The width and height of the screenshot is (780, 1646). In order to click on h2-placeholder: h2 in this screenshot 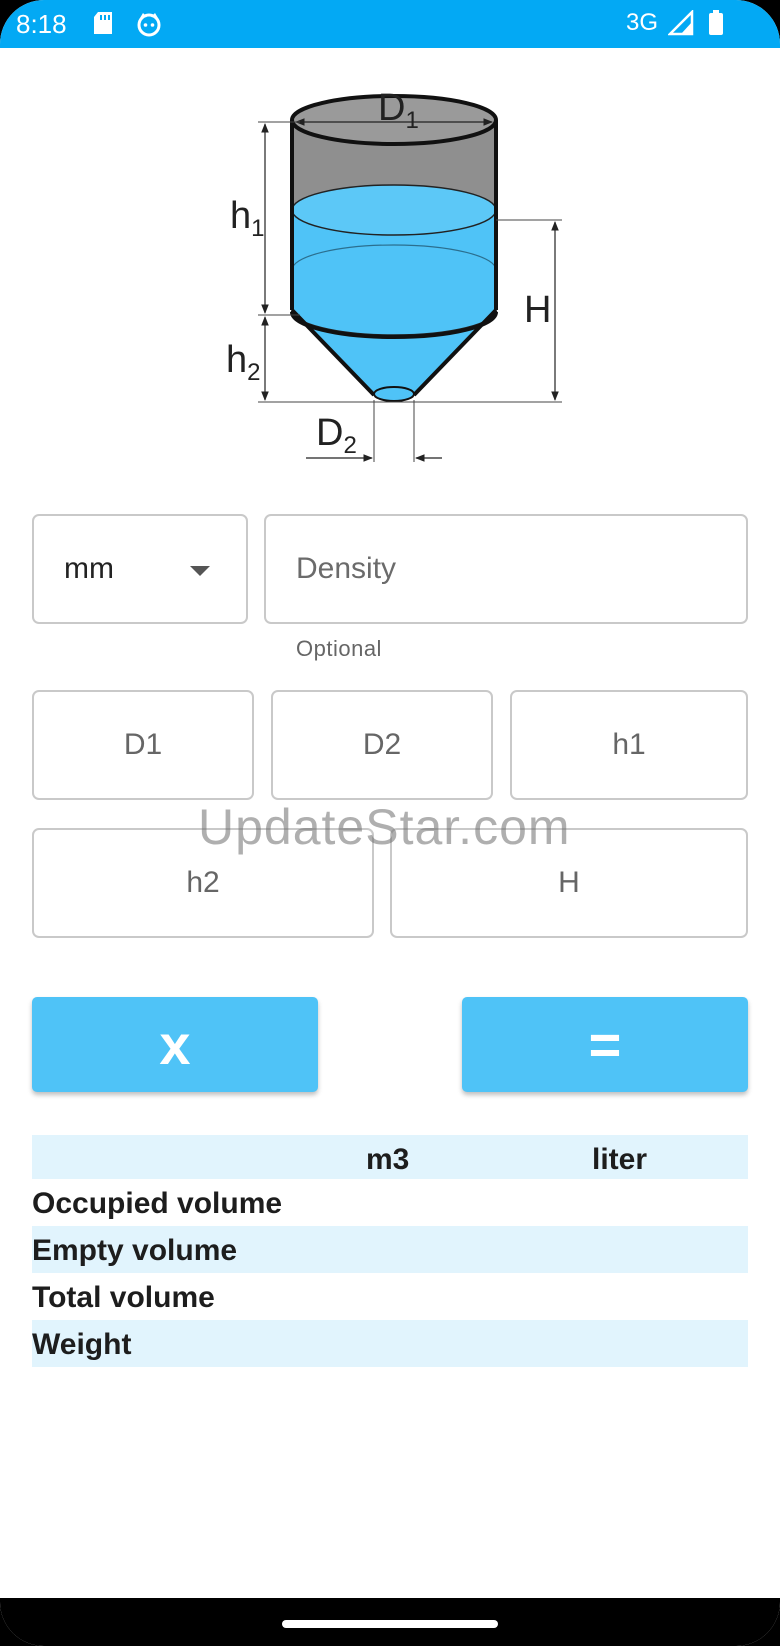, I will do `click(203, 882)`.